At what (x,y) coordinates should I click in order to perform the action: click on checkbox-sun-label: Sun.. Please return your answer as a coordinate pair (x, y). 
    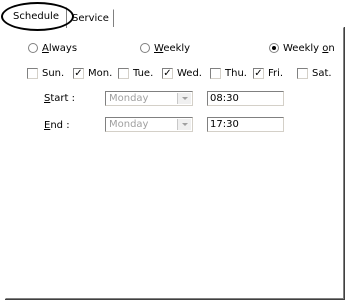
    Looking at the image, I should click on (53, 73).